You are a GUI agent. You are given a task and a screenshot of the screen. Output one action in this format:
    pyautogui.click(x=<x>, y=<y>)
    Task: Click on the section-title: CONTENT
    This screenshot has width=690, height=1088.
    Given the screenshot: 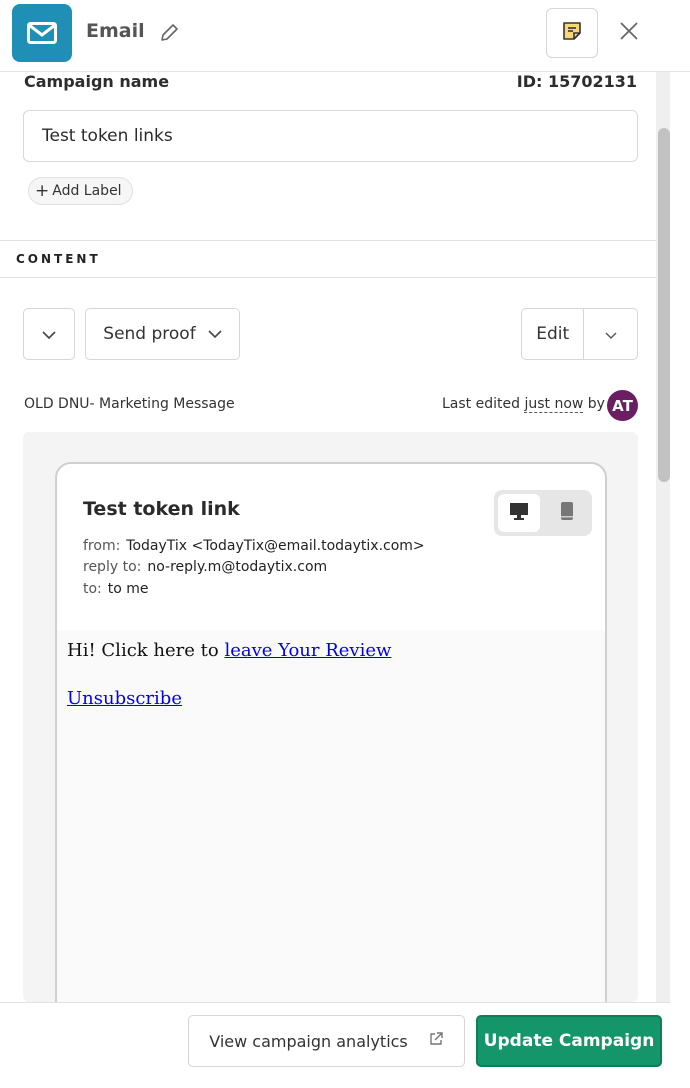 What is the action you would take?
    pyautogui.click(x=58, y=259)
    